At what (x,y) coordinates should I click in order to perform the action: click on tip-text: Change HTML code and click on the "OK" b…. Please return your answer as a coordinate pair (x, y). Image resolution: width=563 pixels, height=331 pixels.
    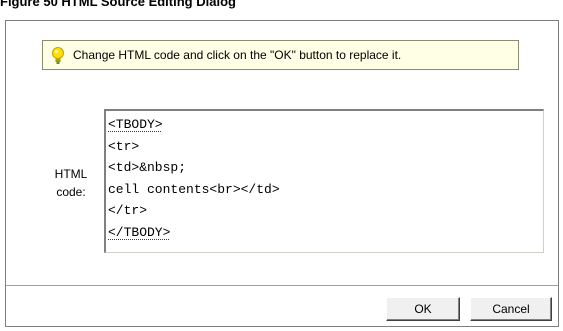
    Looking at the image, I should click on (237, 55).